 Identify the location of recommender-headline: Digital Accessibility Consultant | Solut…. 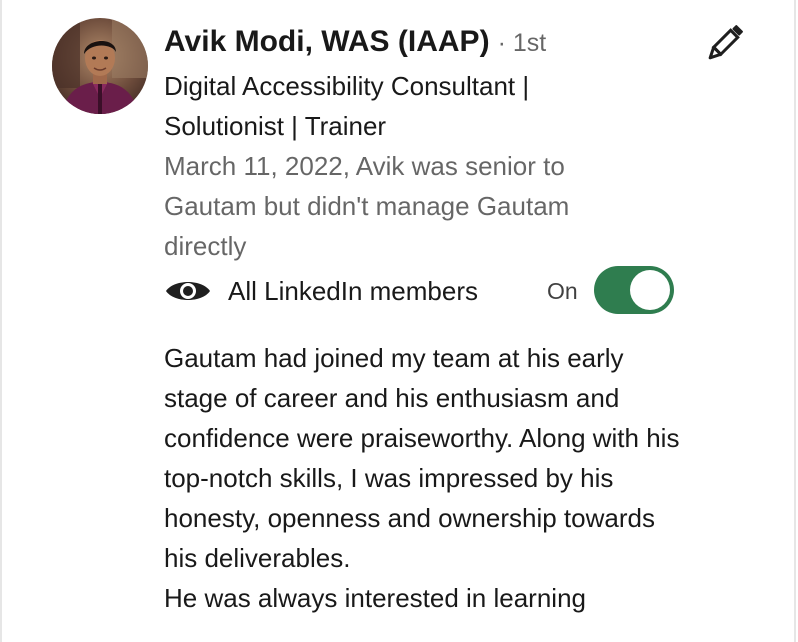
(347, 106).